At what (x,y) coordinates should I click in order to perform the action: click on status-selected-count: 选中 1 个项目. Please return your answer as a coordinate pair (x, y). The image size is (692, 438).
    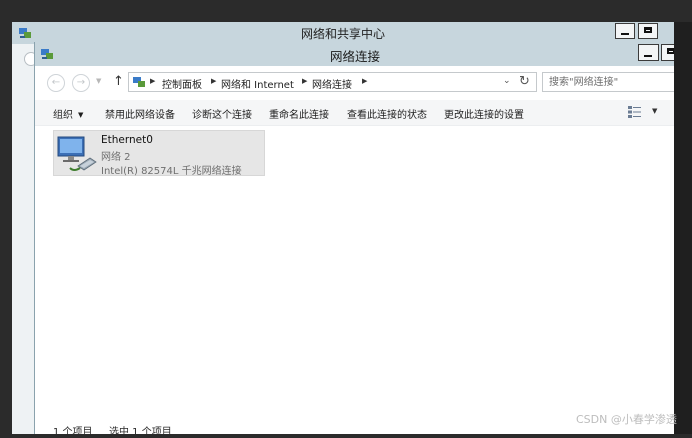
    Looking at the image, I should click on (140, 432).